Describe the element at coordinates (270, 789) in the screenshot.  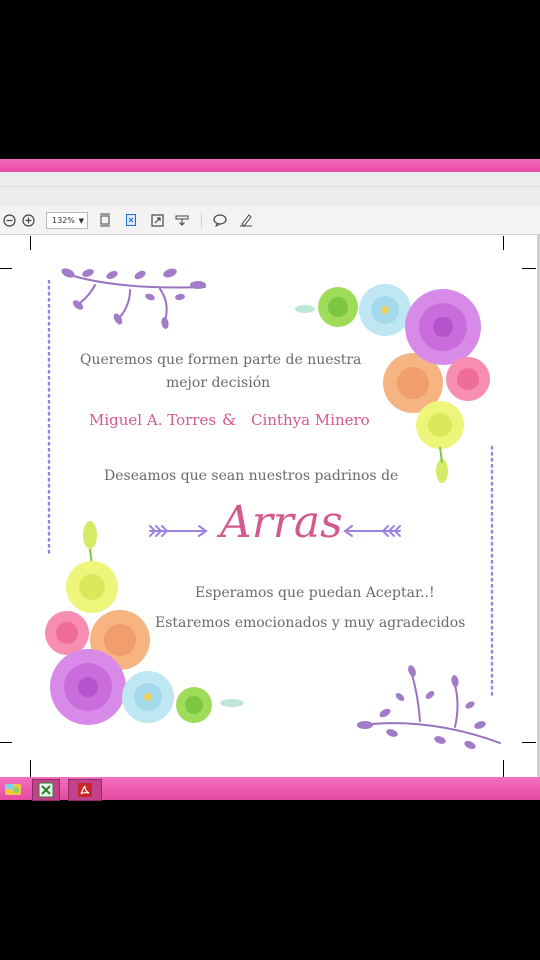
I see `taskbar` at that location.